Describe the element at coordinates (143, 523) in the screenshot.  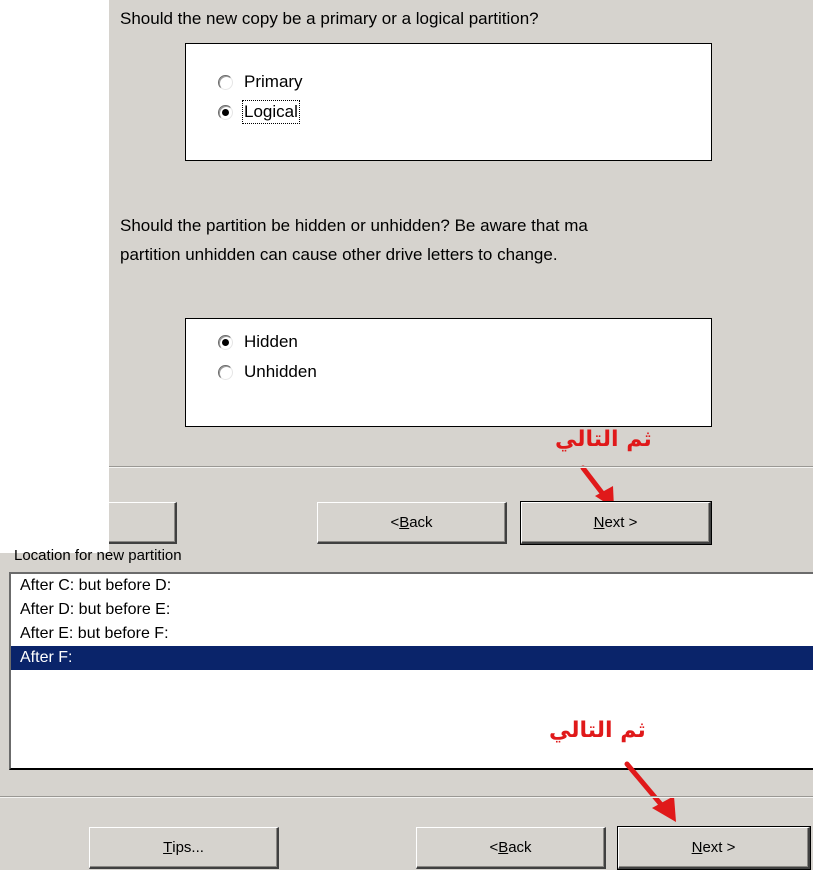
I see `tips-button-partial` at that location.